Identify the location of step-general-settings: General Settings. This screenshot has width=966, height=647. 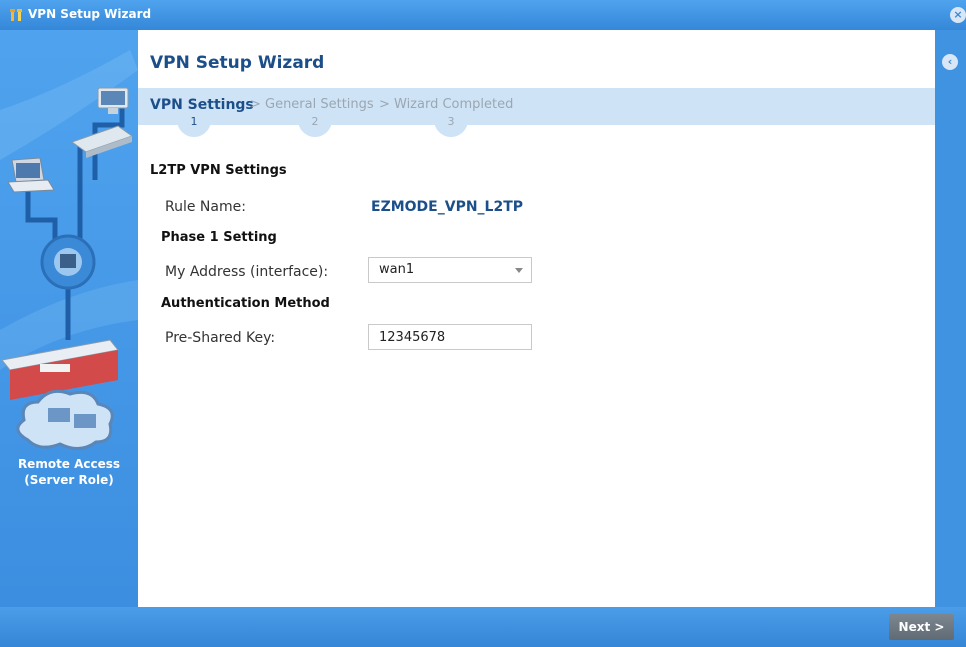
(319, 104).